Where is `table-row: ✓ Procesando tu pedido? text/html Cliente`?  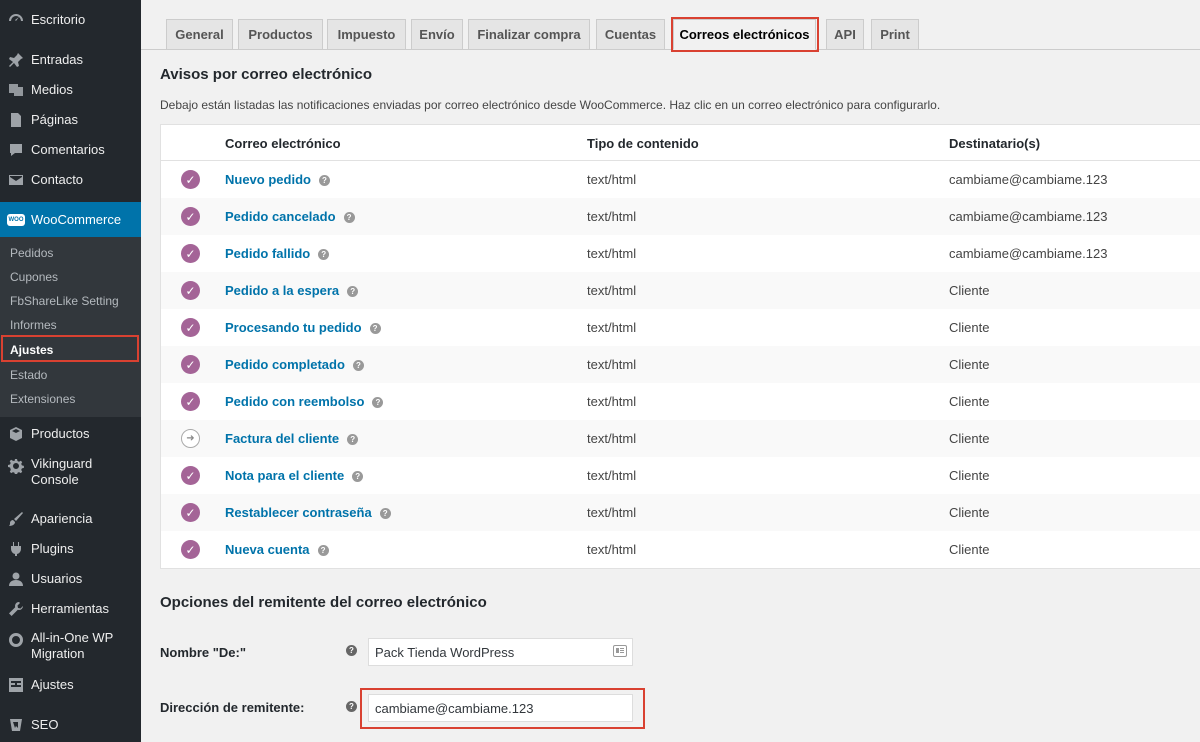 table-row: ✓ Procesando tu pedido? text/html Cliente is located at coordinates (680, 327).